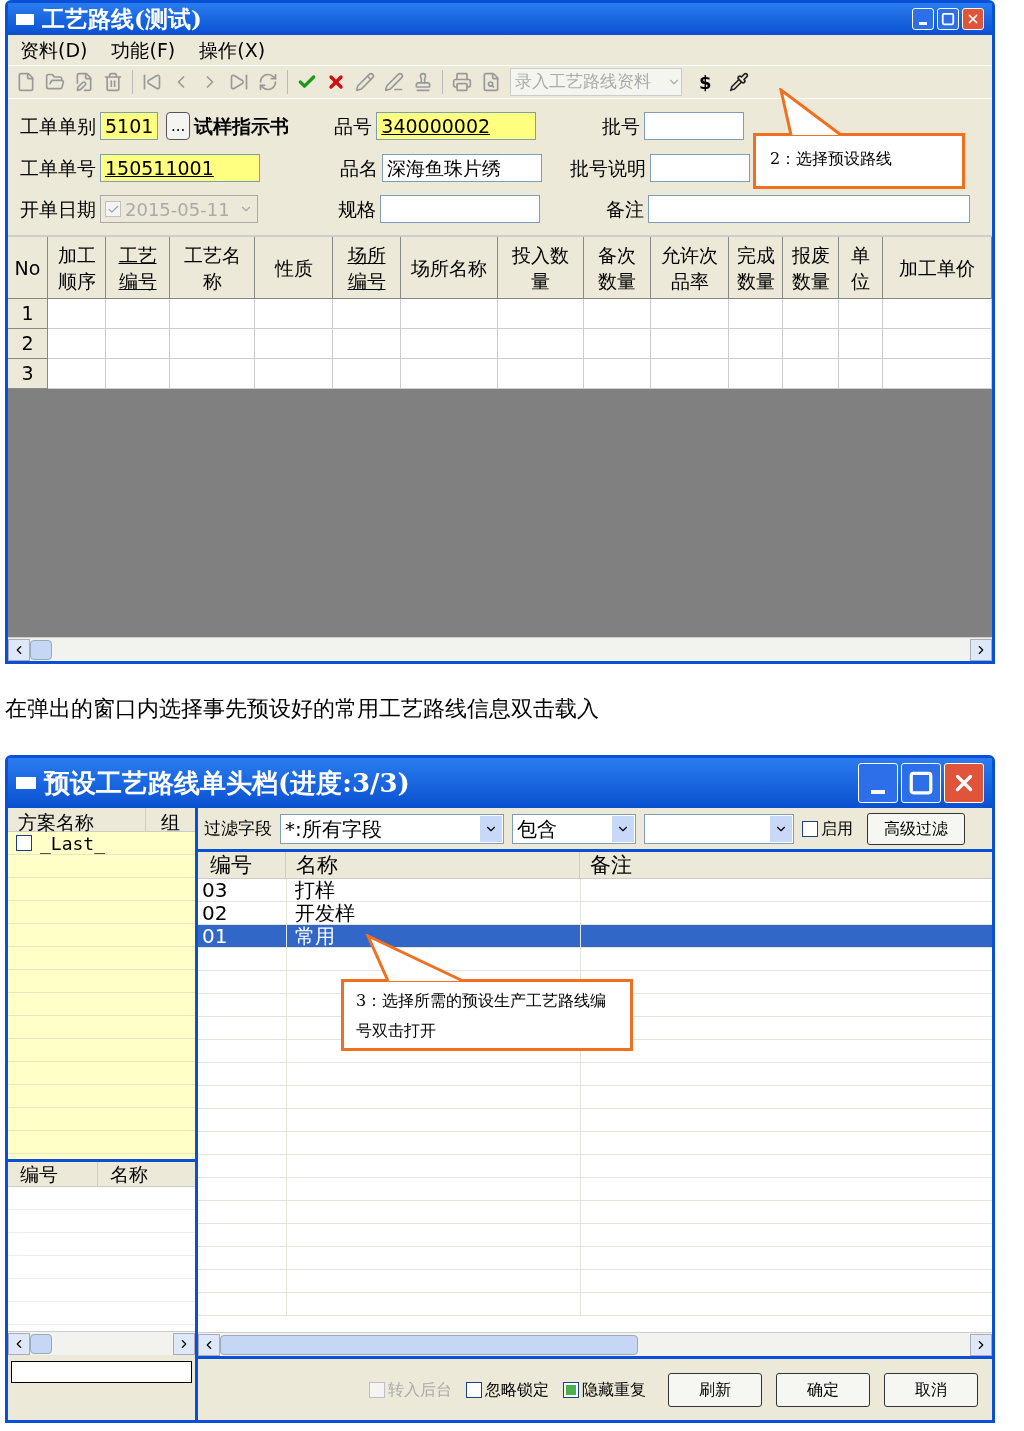 The image size is (1024, 1431). I want to click on checkbox-label: 启用, so click(837, 828).